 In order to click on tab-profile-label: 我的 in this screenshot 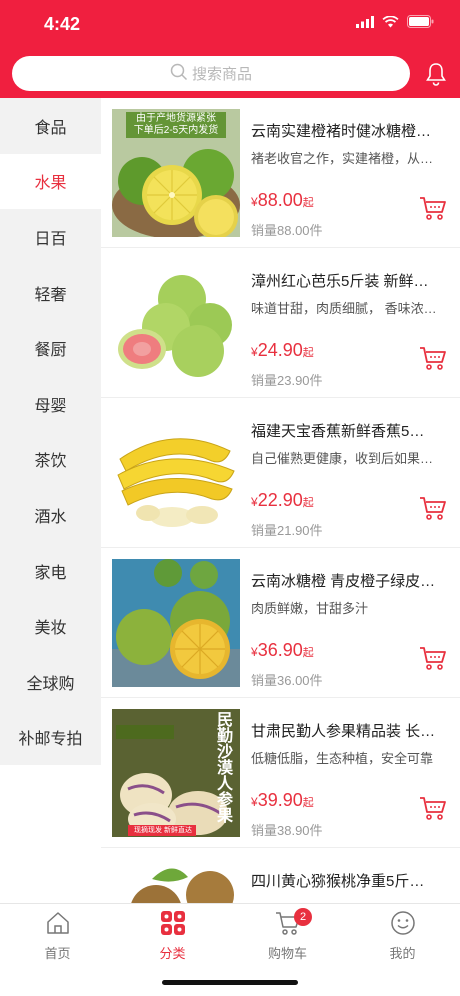, I will do `click(402, 953)`.